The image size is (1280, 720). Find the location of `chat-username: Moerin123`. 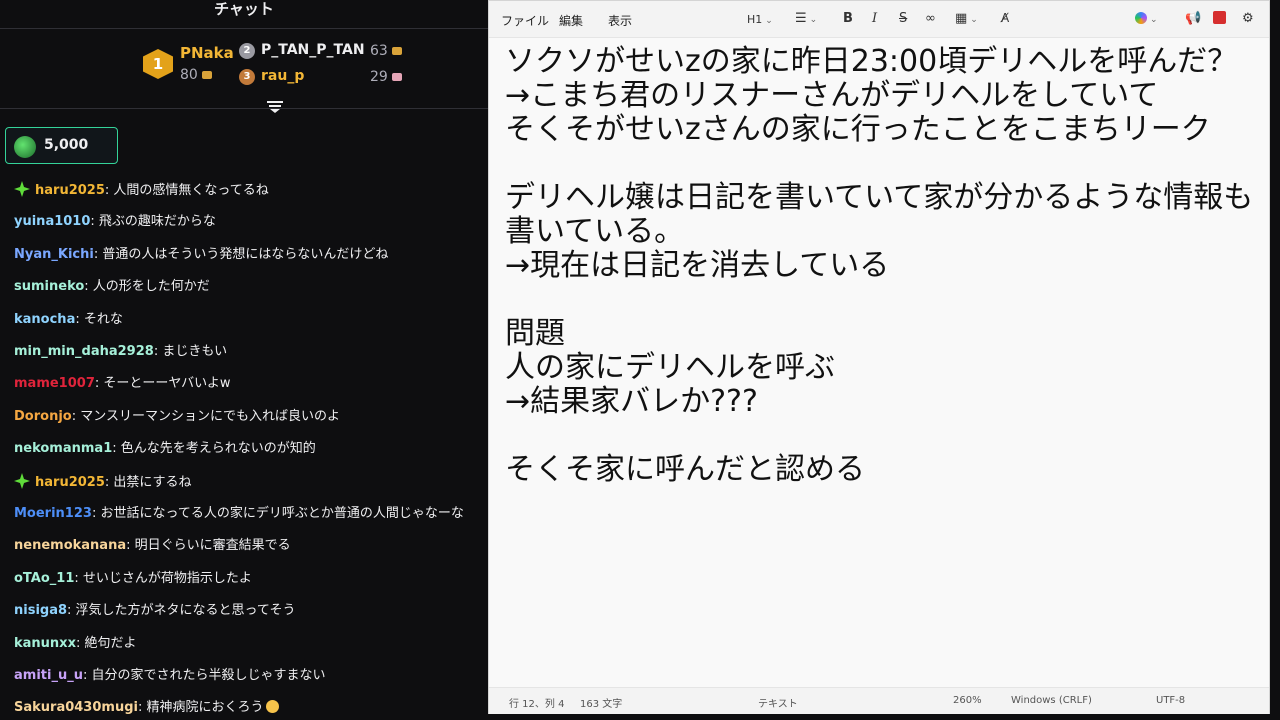

chat-username: Moerin123 is located at coordinates (53, 513).